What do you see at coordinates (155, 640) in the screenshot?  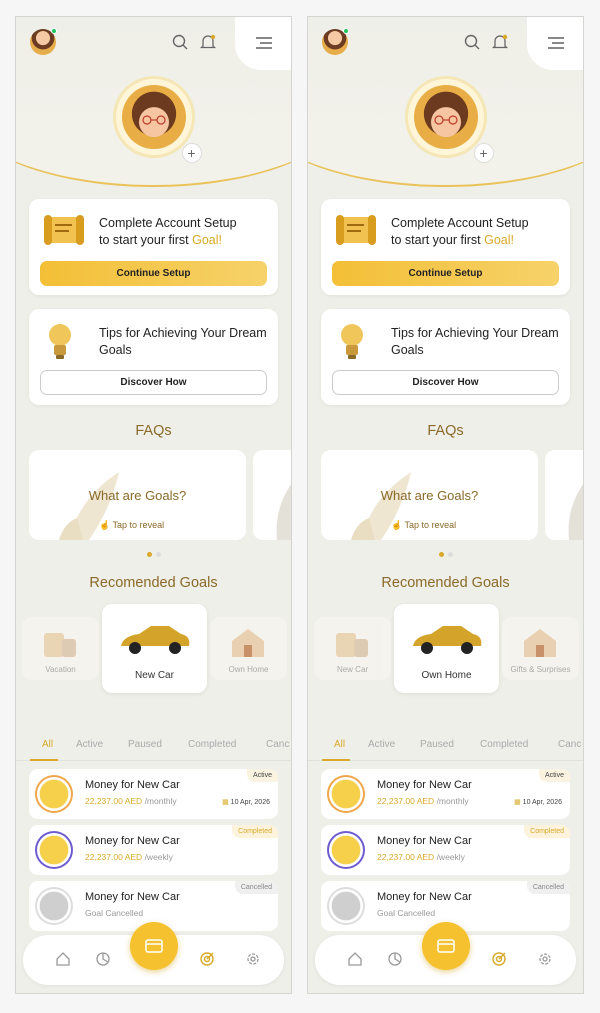 I see `goal-center-image` at bounding box center [155, 640].